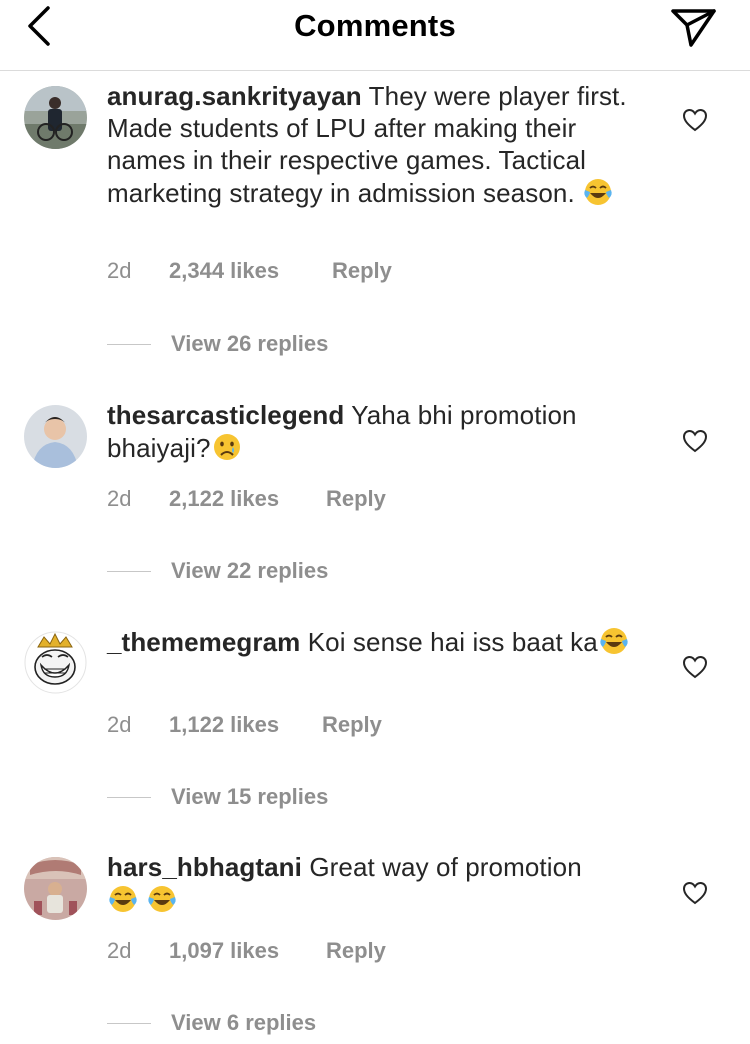 The width and height of the screenshot is (750, 1044). What do you see at coordinates (442, 867) in the screenshot?
I see `comment-body: Great way of promotion` at bounding box center [442, 867].